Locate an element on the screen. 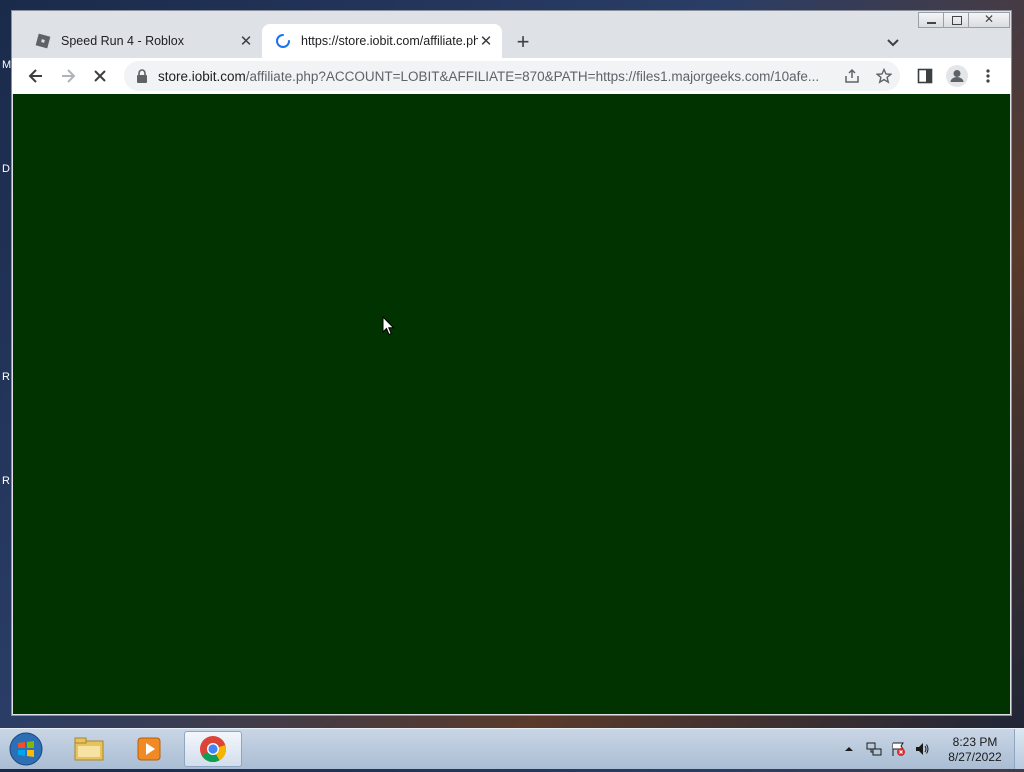 This screenshot has width=1024, height=772. file-explorer-icon is located at coordinates (89, 749).